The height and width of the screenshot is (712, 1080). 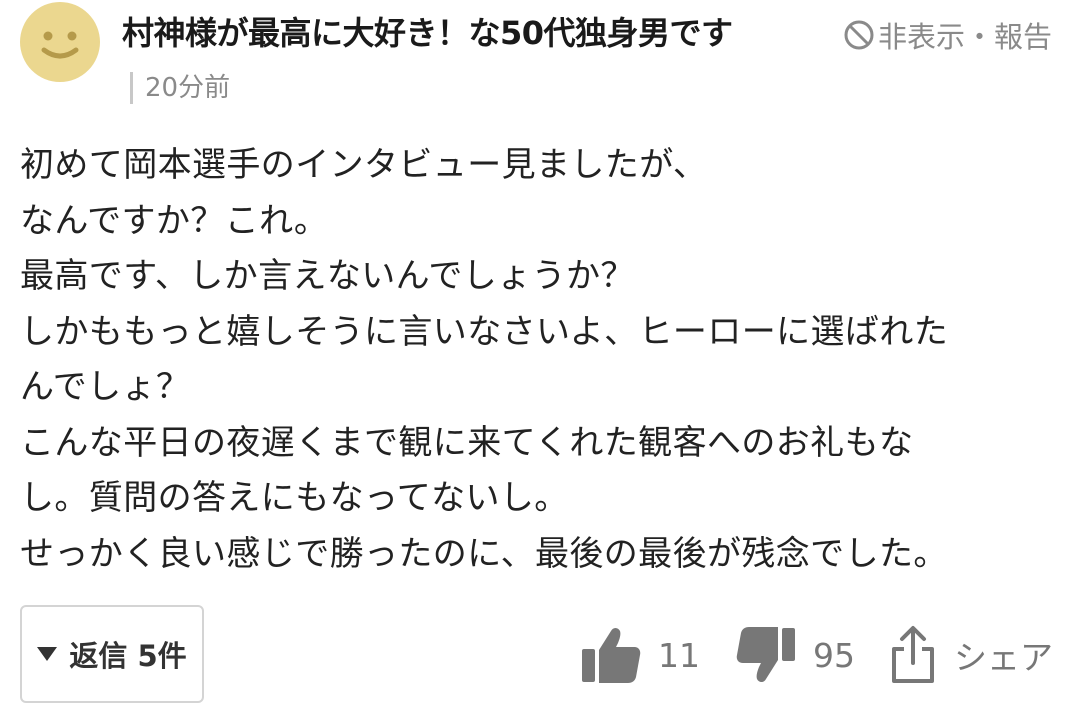 What do you see at coordinates (1003, 657) in the screenshot?
I see `share-label: シェア` at bounding box center [1003, 657].